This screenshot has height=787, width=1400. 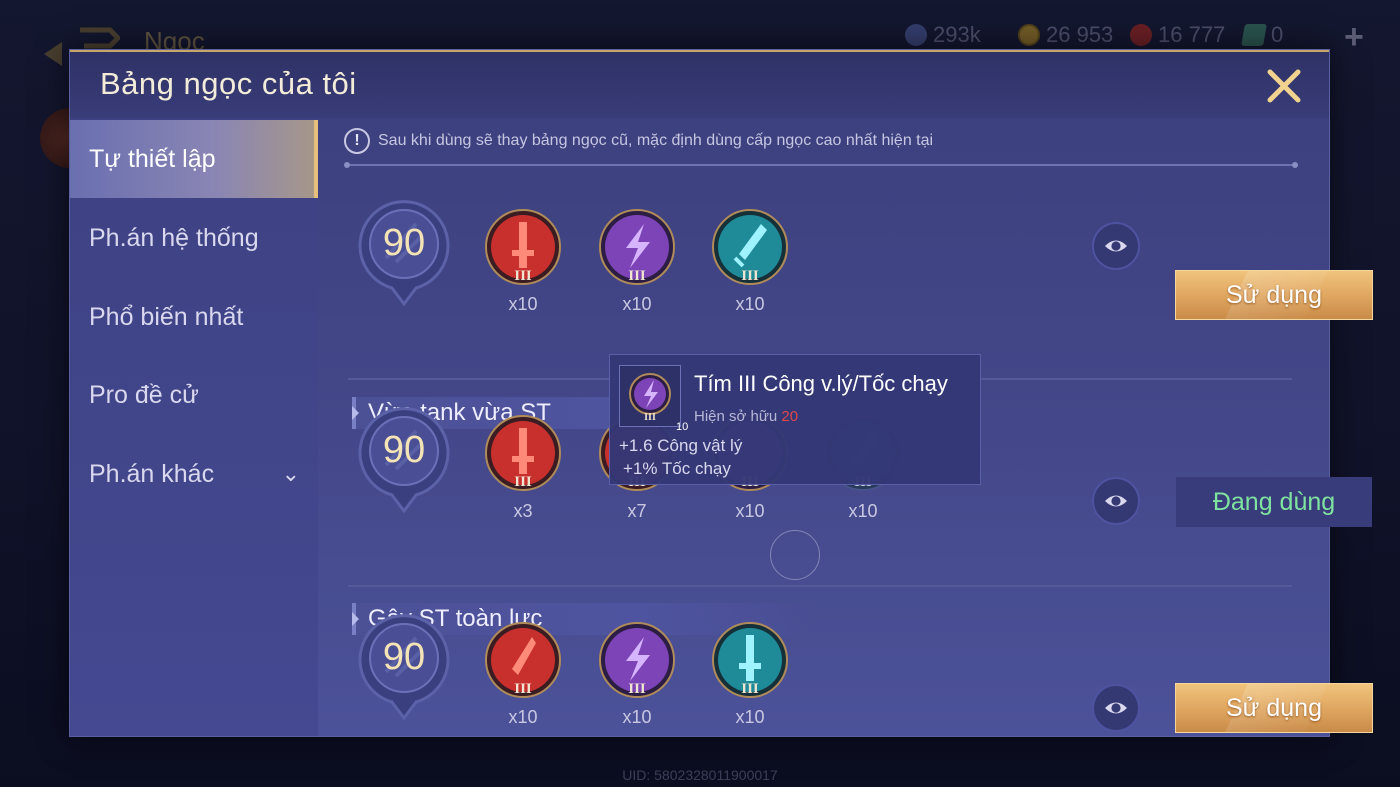 I want to click on tooltip-owned: Hiện sở hữu 20, so click(x=746, y=416).